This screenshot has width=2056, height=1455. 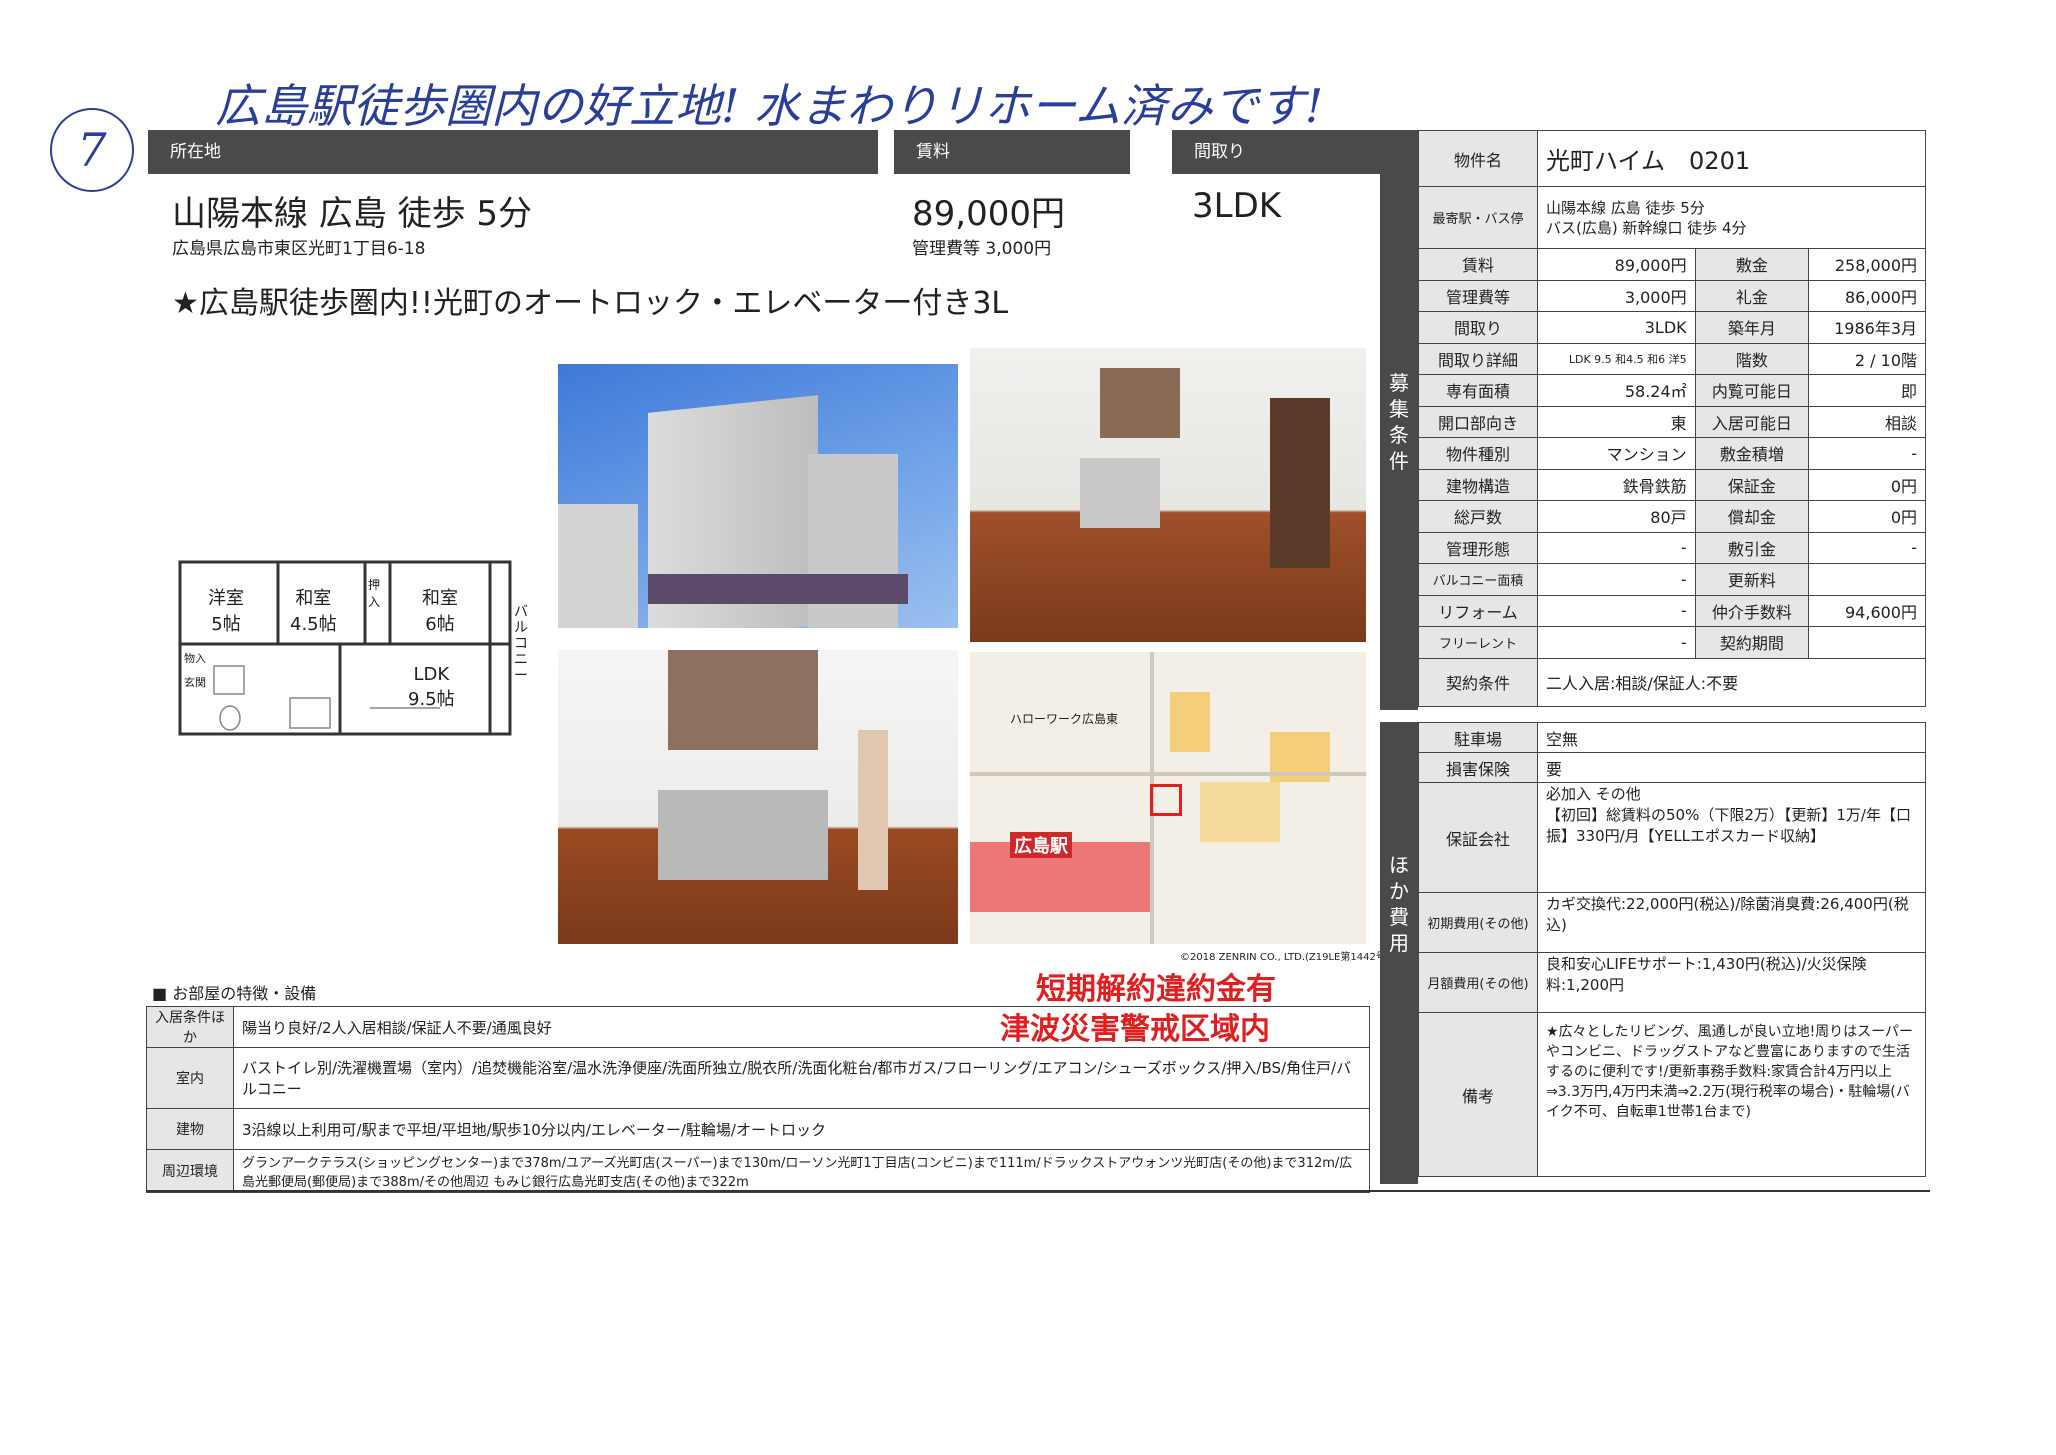 What do you see at coordinates (1752, 579) in the screenshot?
I see `condition-label: 更新料` at bounding box center [1752, 579].